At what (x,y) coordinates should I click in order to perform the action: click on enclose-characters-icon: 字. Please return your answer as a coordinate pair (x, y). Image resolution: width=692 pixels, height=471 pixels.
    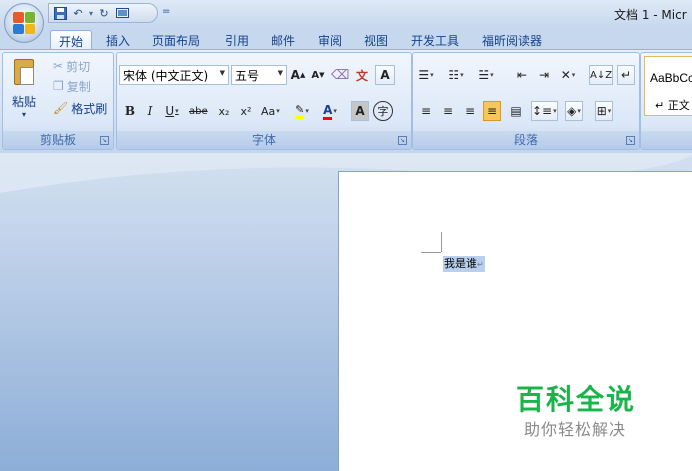
    Looking at the image, I should click on (383, 111).